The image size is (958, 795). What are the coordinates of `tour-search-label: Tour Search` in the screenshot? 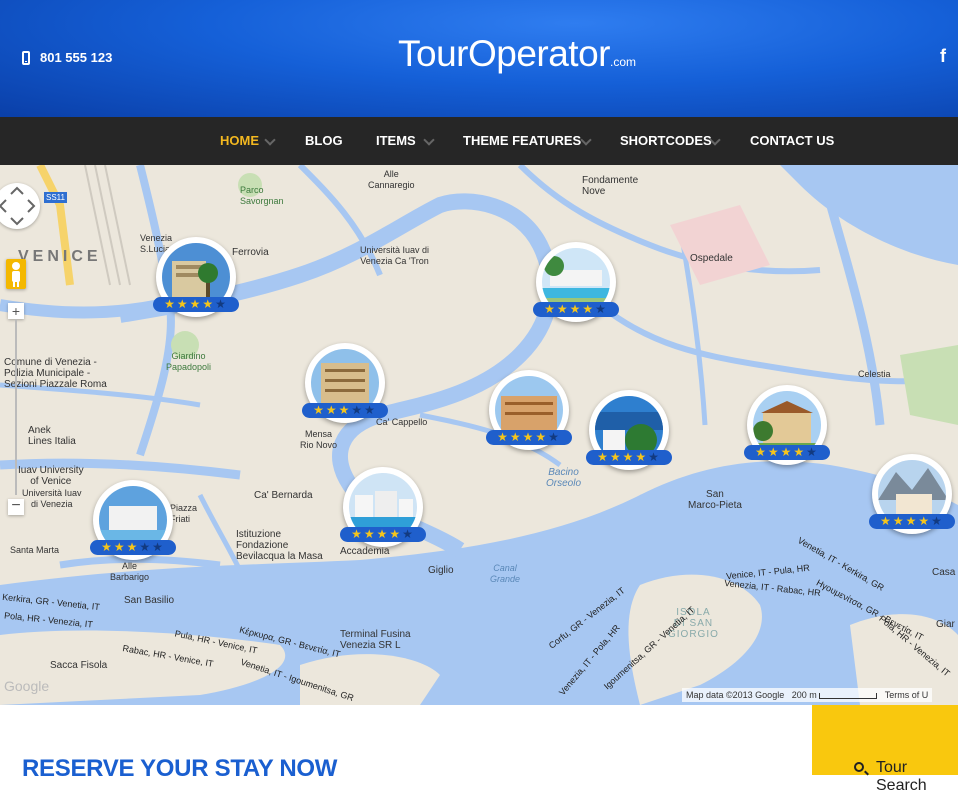 It's located at (917, 777).